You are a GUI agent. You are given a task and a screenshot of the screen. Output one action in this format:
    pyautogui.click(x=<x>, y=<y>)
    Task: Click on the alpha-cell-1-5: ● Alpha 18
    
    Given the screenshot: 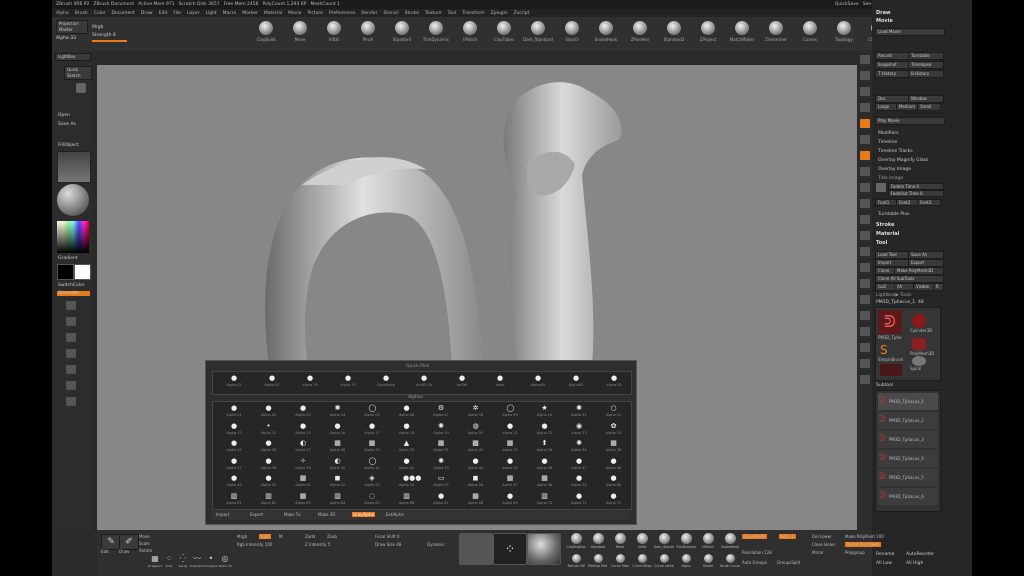 What is the action you would take?
    pyautogui.click(x=407, y=430)
    